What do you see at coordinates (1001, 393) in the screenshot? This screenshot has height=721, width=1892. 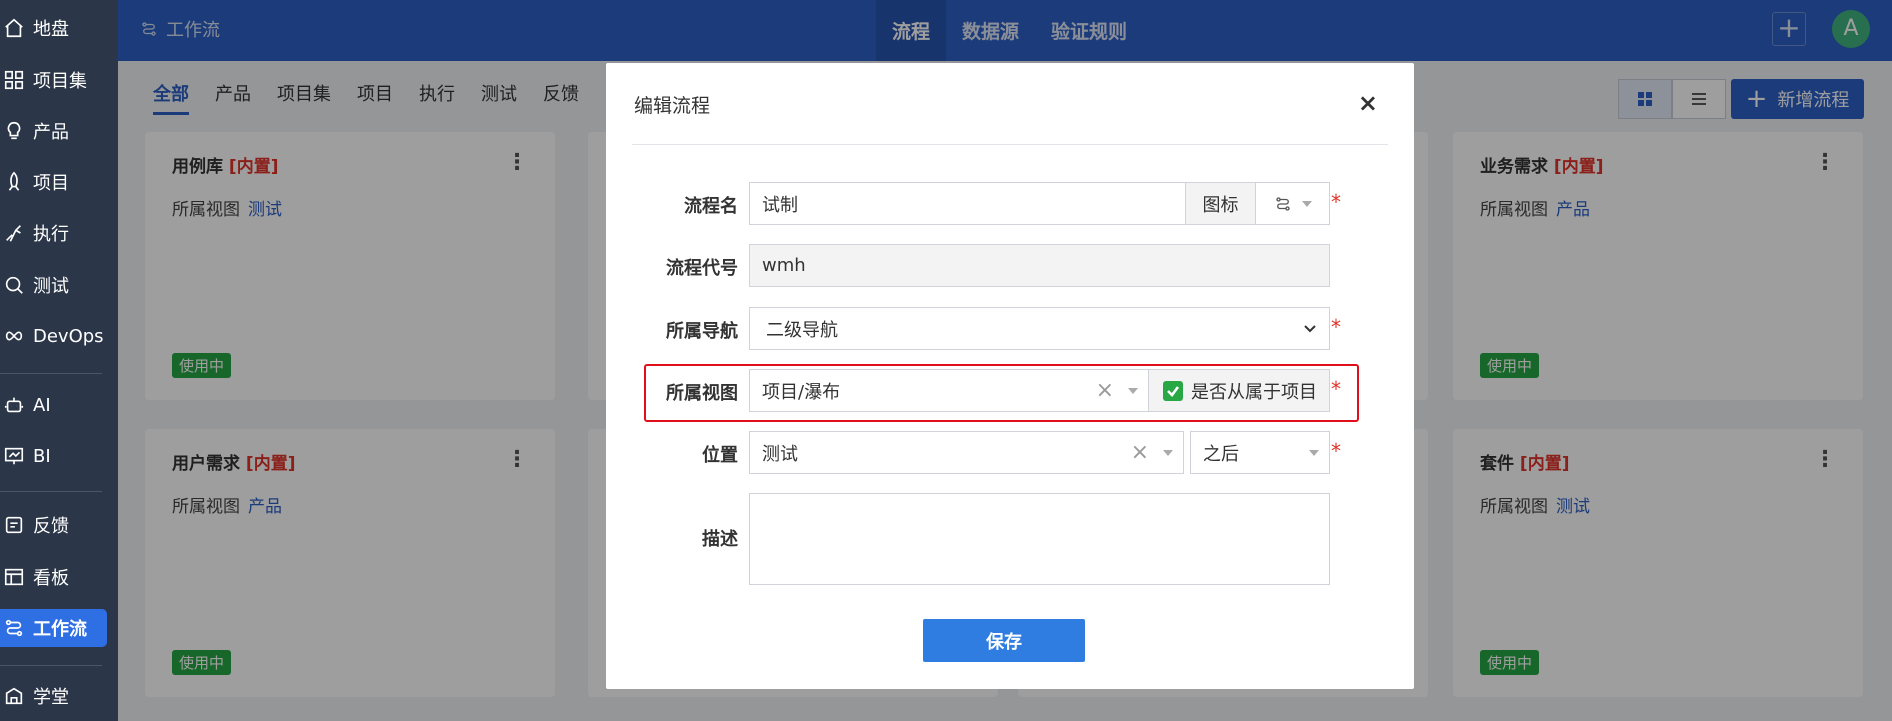 I see `annotation-highlight` at bounding box center [1001, 393].